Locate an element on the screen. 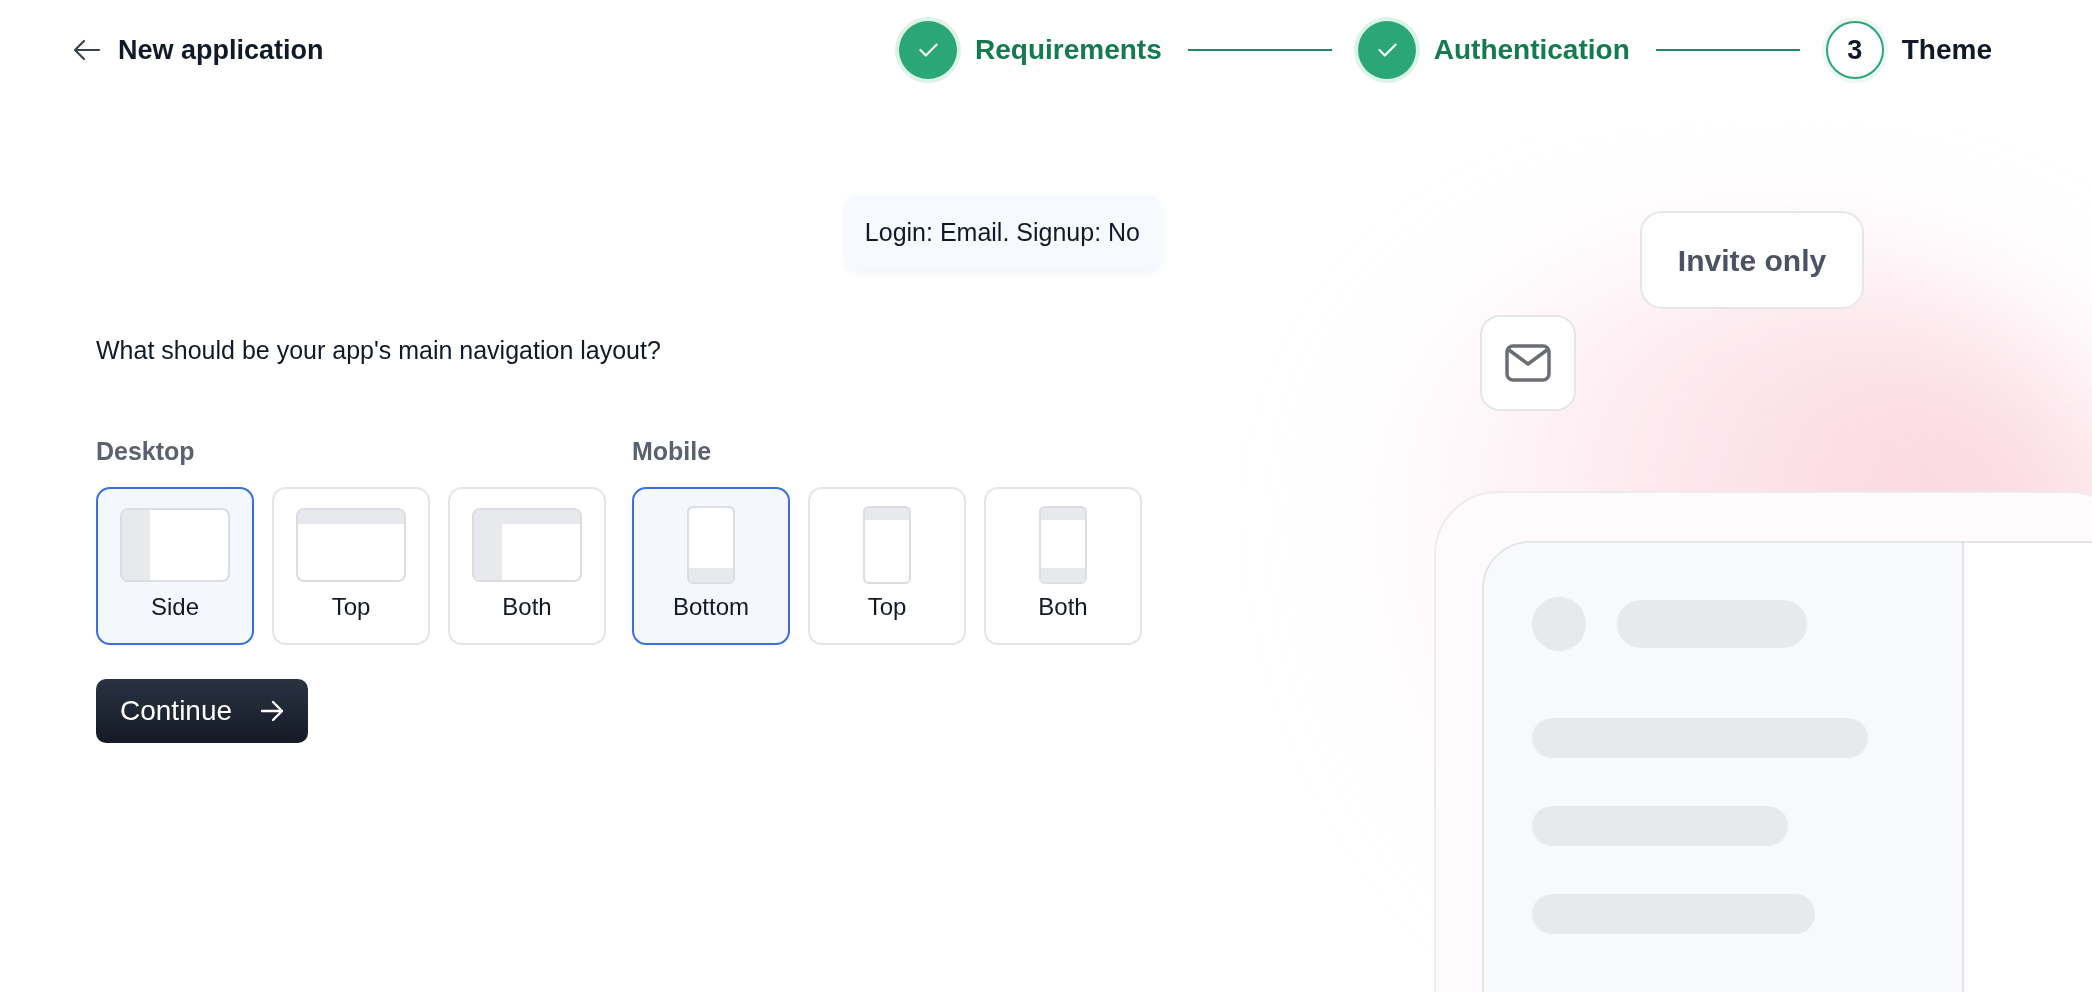  step-label: Requirements is located at coordinates (1068, 50).